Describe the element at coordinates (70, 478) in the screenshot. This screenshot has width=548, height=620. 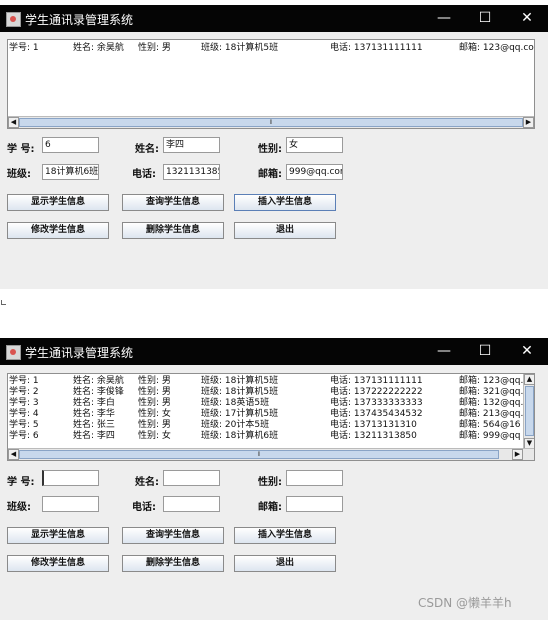
I see `sid-field` at that location.